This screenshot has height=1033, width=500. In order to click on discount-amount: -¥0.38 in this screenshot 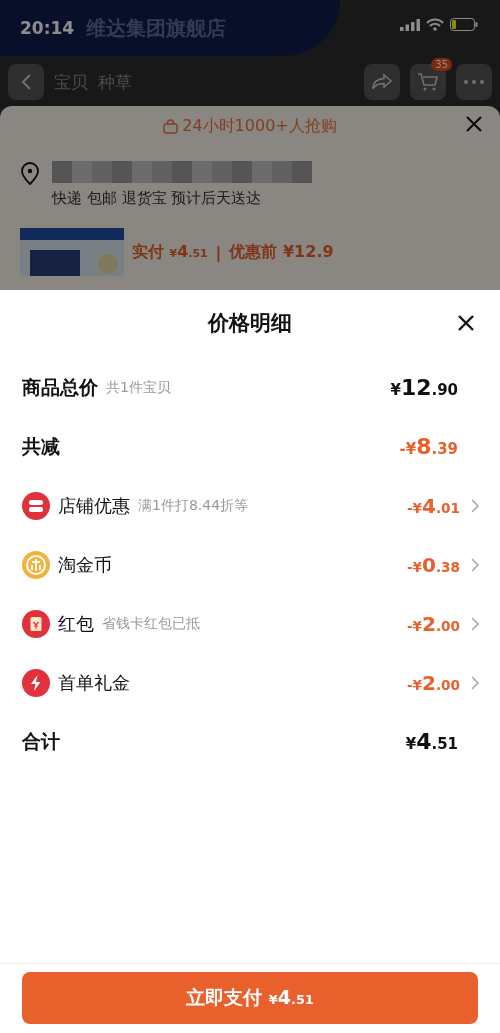, I will do `click(433, 564)`.